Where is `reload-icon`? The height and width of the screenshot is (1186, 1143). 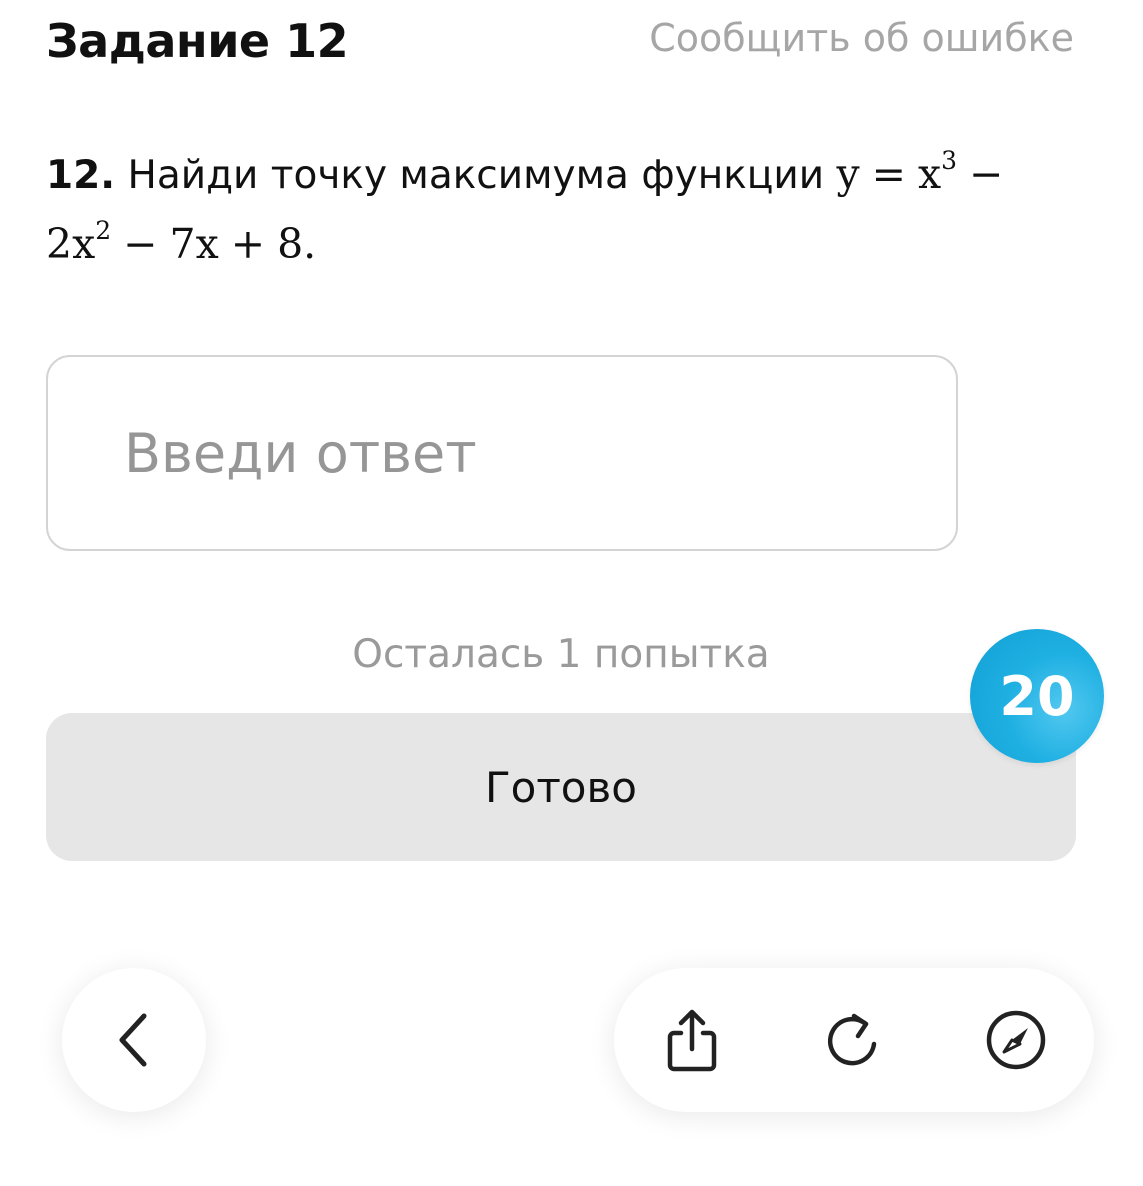 reload-icon is located at coordinates (852, 1040).